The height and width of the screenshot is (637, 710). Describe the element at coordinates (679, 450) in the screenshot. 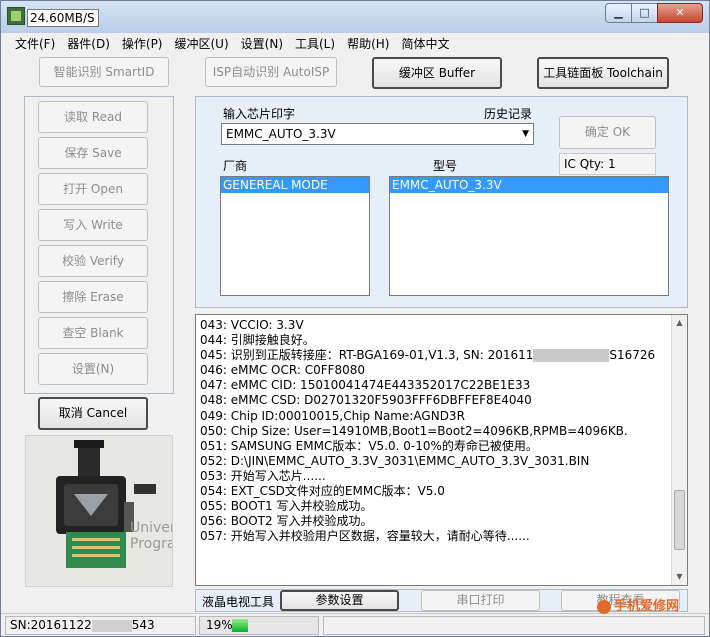

I see `log-scrollbar: ▲ ▼` at that location.